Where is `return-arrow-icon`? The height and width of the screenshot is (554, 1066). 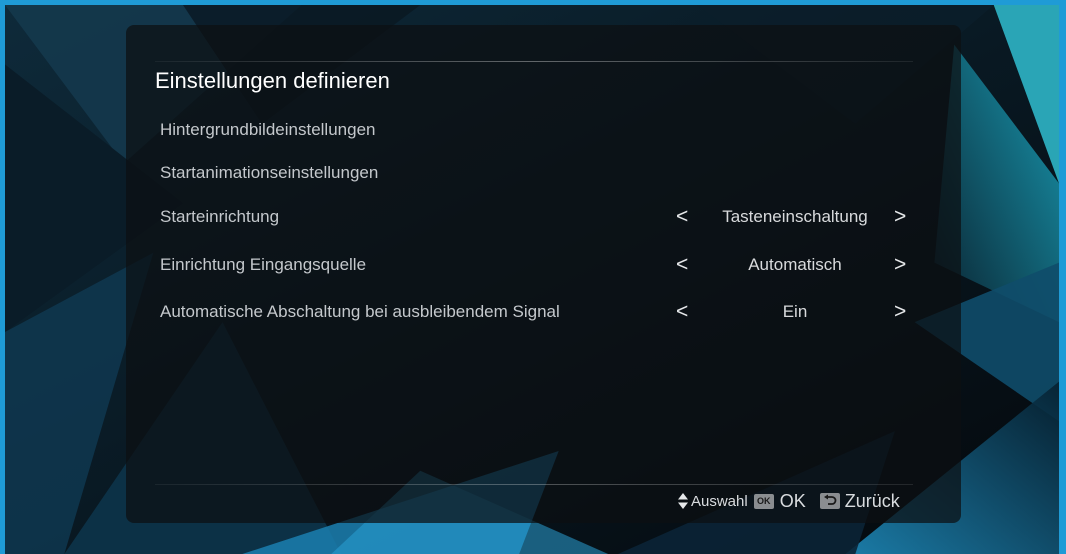 return-arrow-icon is located at coordinates (830, 499).